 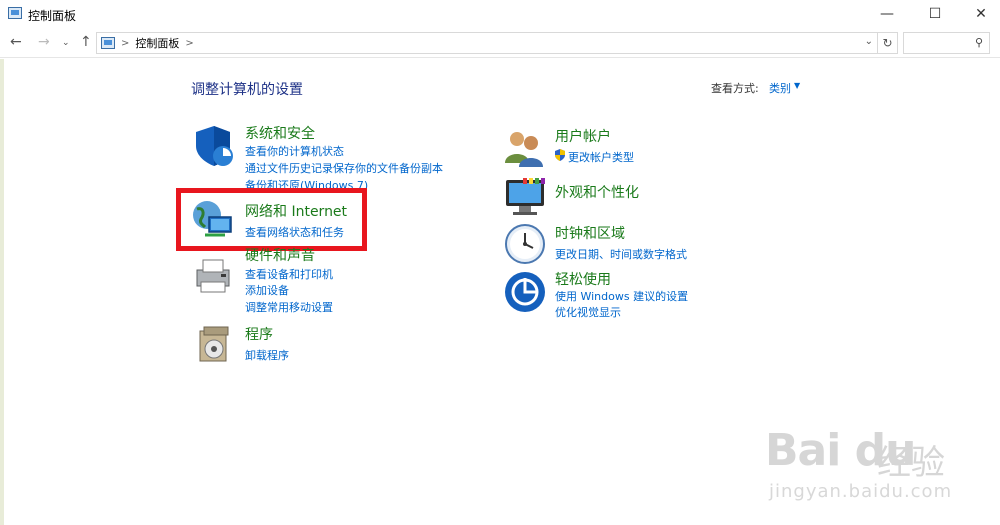 I want to click on window-title: 控制面板, so click(x=52, y=16).